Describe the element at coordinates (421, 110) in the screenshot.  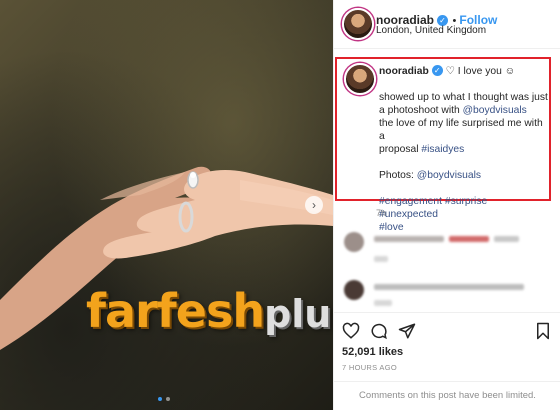
I see `caption-line: a photoshoot with` at that location.